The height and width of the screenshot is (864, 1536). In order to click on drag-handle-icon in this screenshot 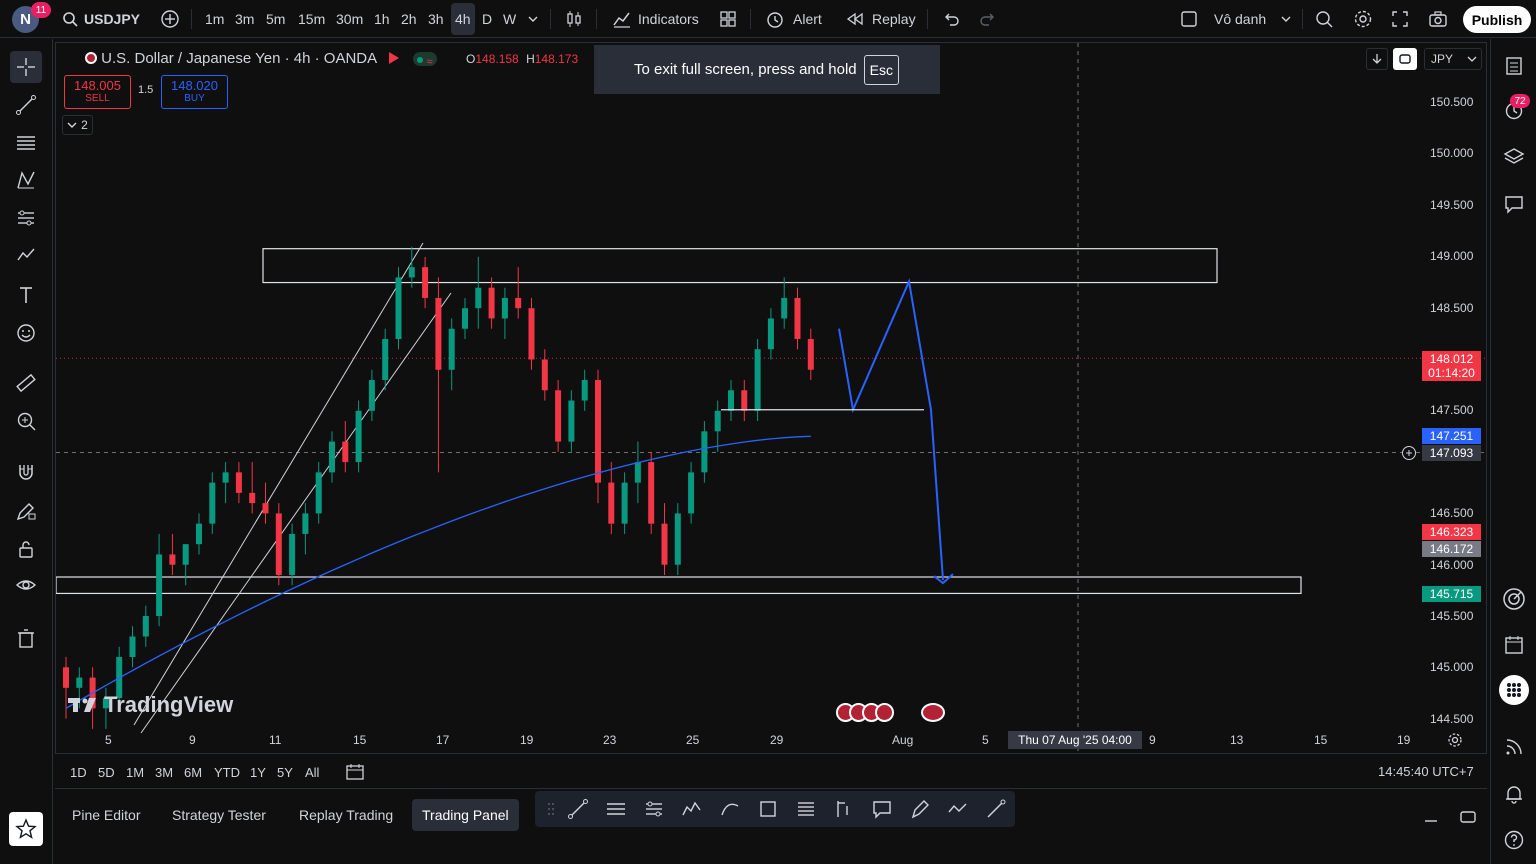, I will do `click(551, 809)`.